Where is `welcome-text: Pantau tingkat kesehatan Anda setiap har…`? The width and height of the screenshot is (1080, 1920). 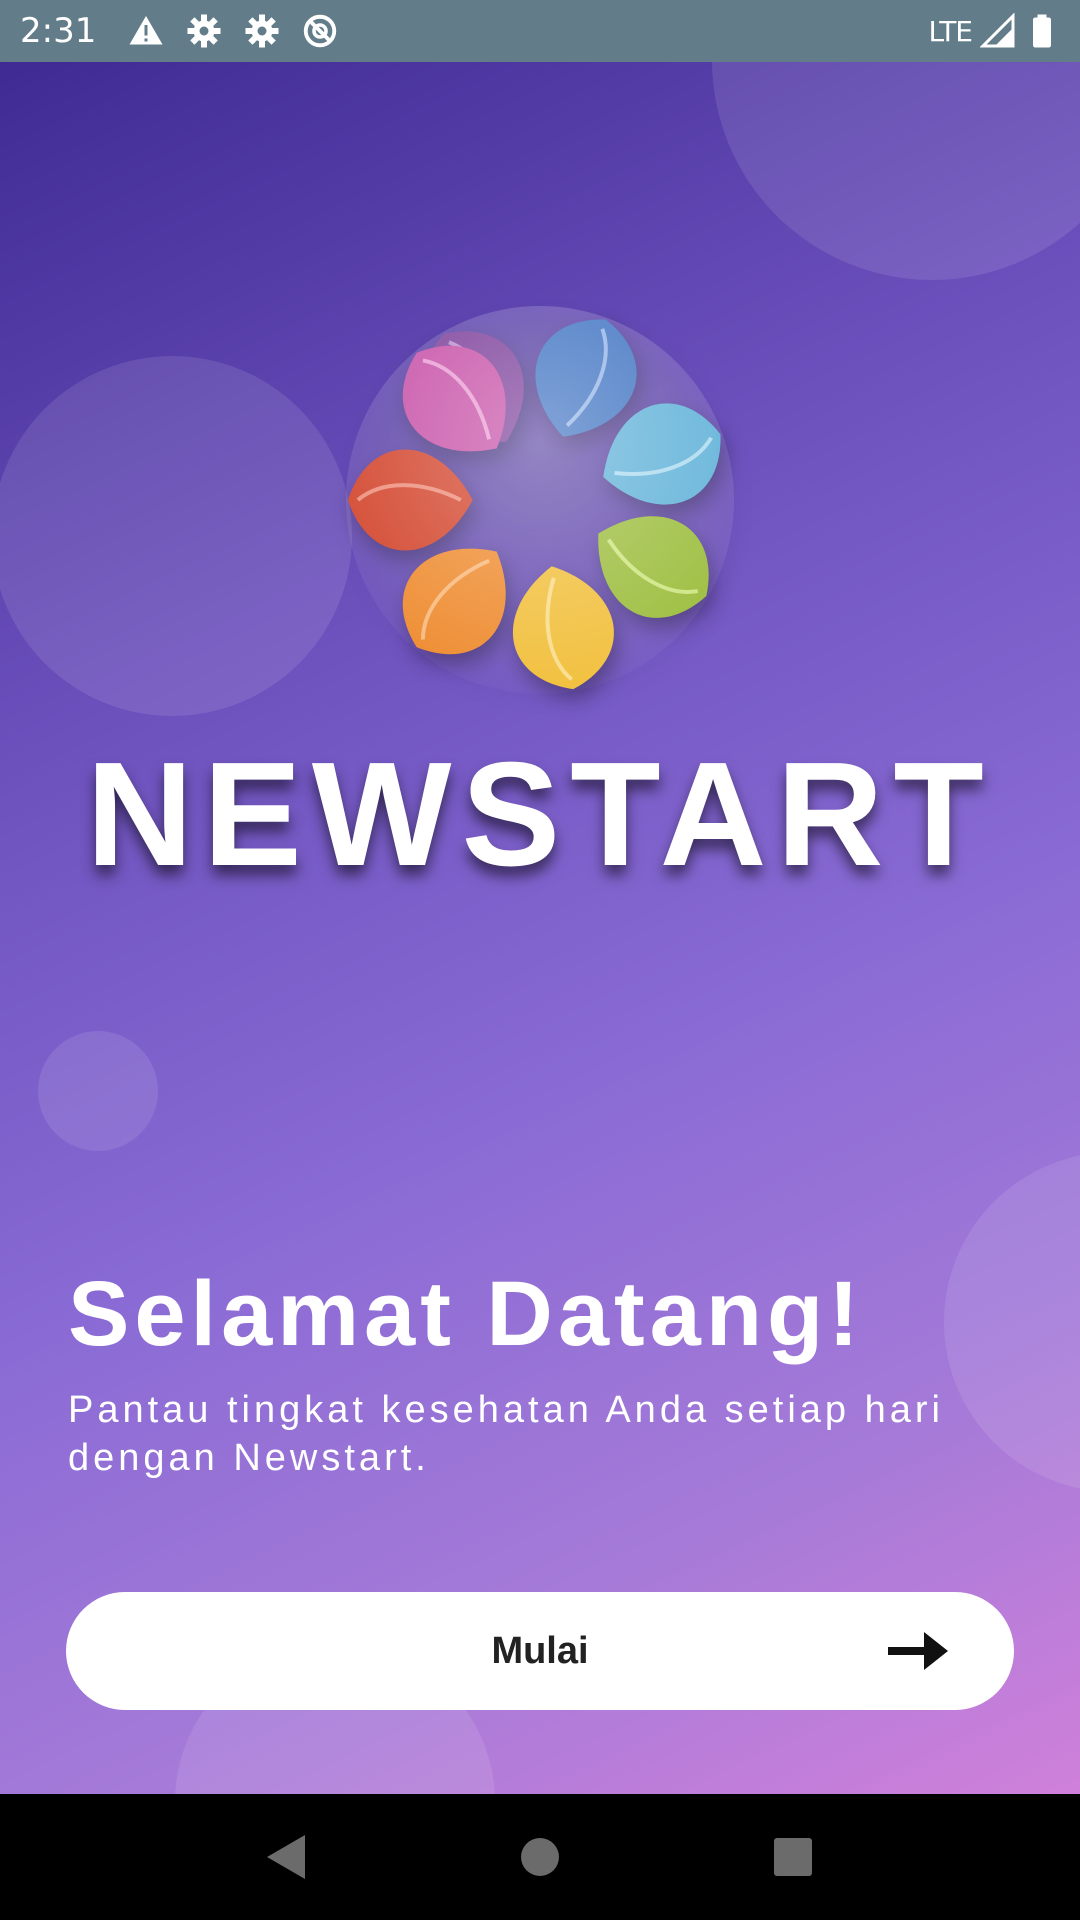
welcome-text: Pantau tingkat kesehatan Anda setiap har… is located at coordinates (506, 1434).